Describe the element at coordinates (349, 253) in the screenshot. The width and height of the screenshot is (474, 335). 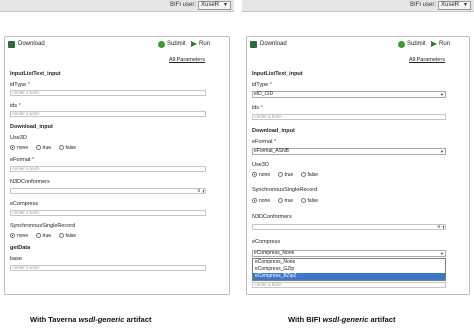
I see `ecompress-select: eCompress_None ▼` at that location.